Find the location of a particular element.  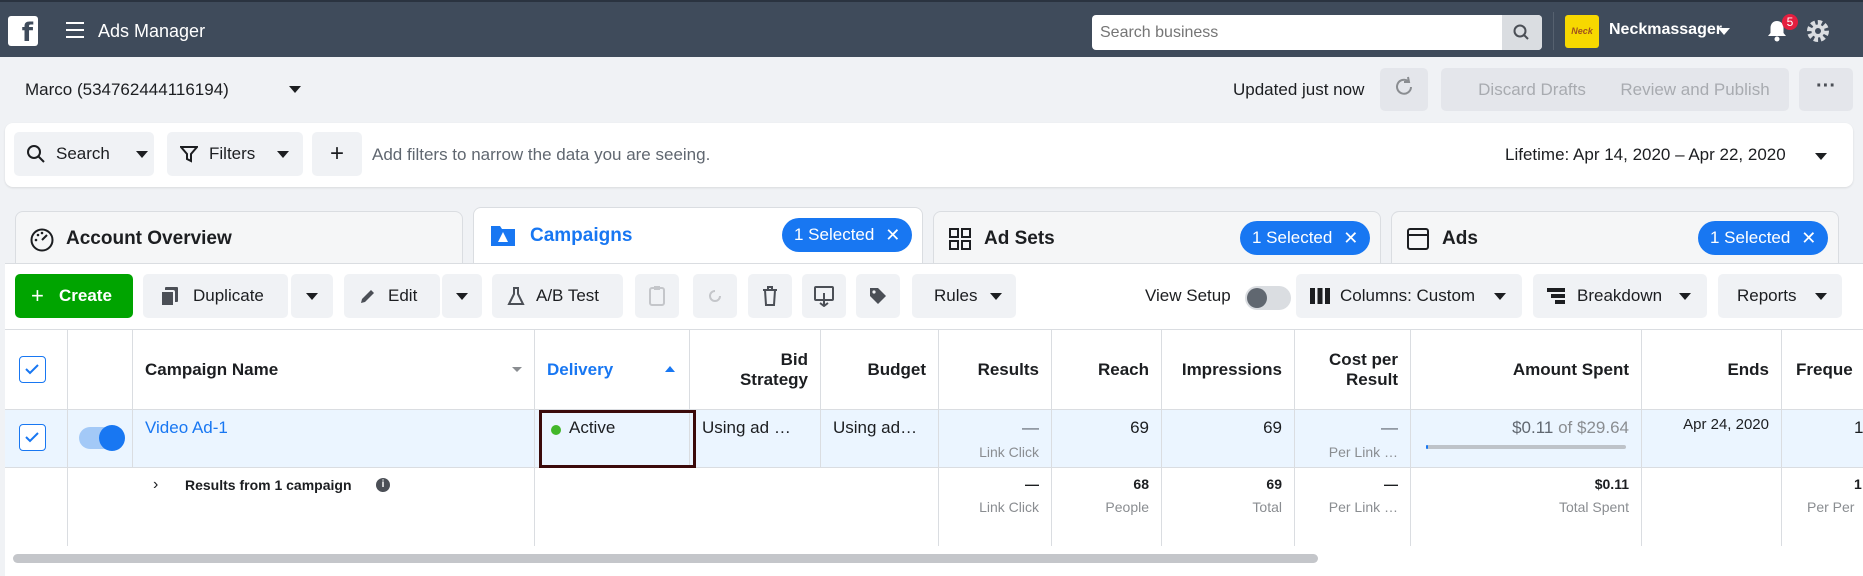

tab-ads: Ads 1 Selected ✕ is located at coordinates (1615, 237).